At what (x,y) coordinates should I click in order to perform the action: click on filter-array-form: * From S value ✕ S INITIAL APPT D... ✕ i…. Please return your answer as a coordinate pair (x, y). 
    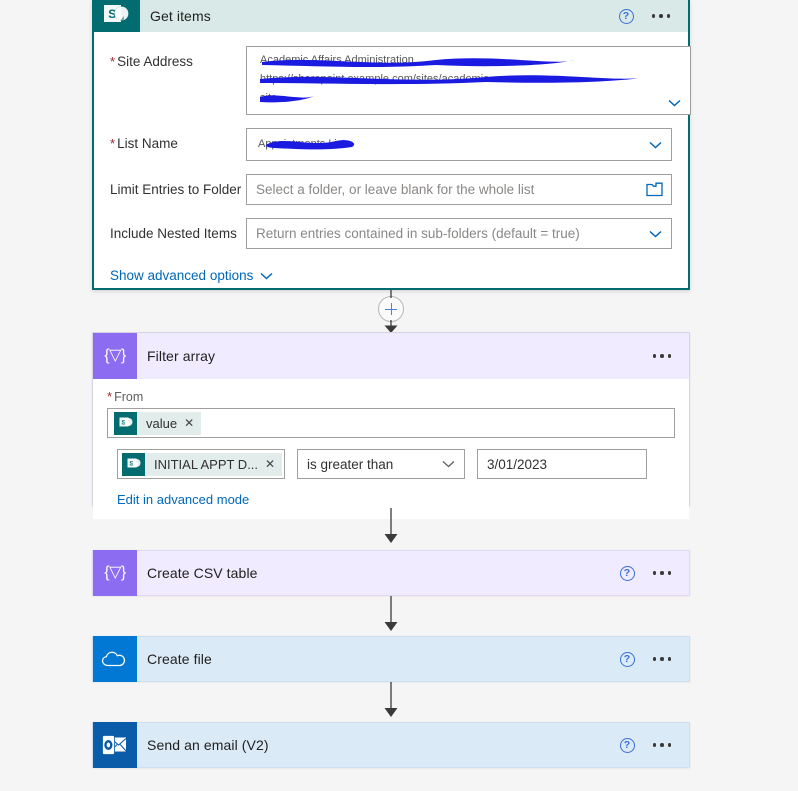
    Looking at the image, I should click on (391, 449).